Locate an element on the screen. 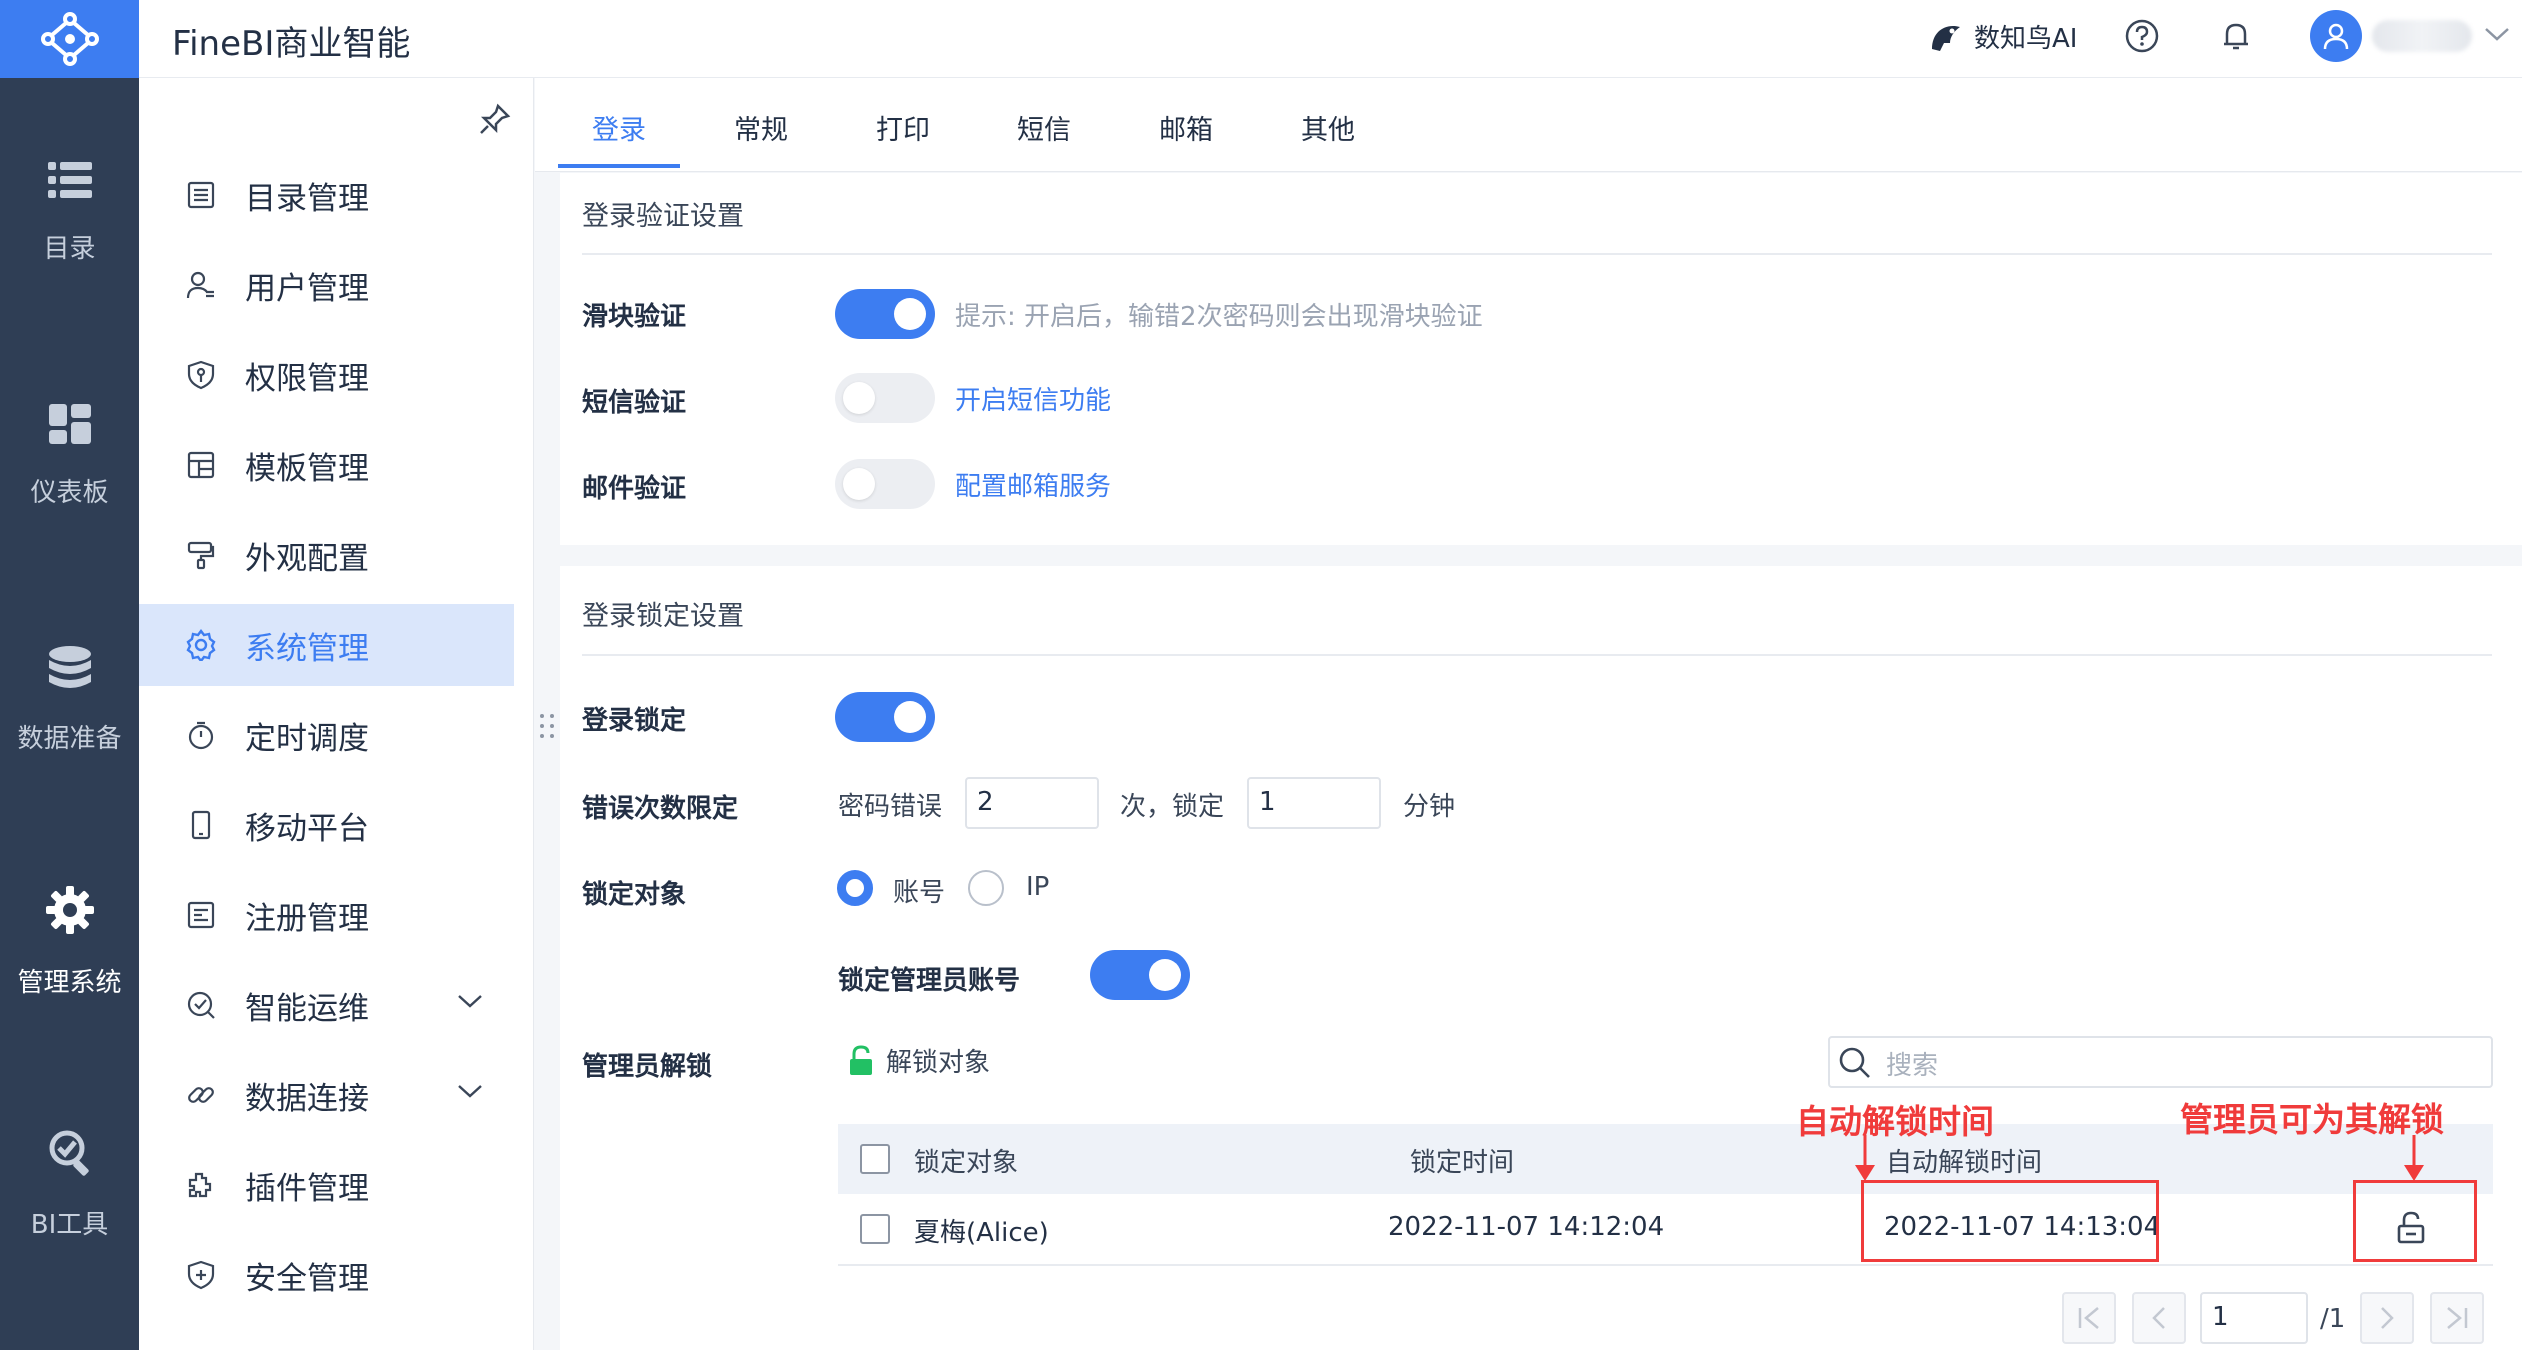  nav-item-scheduling: 定时调度 is located at coordinates (326, 735).